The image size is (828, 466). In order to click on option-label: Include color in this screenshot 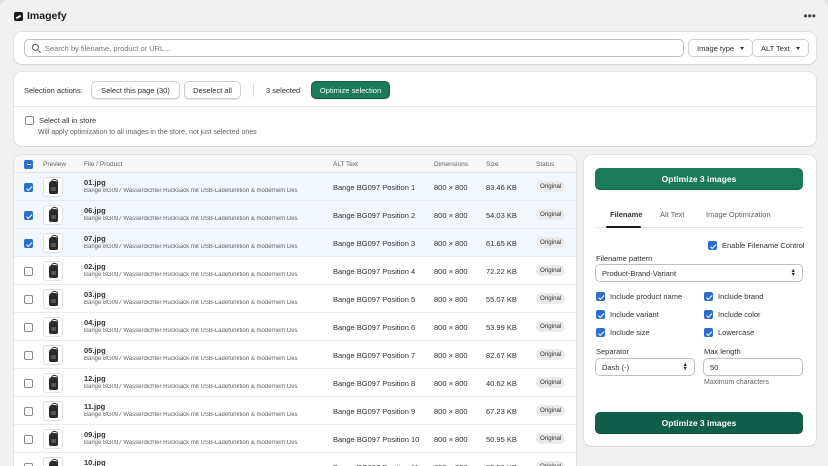, I will do `click(739, 314)`.